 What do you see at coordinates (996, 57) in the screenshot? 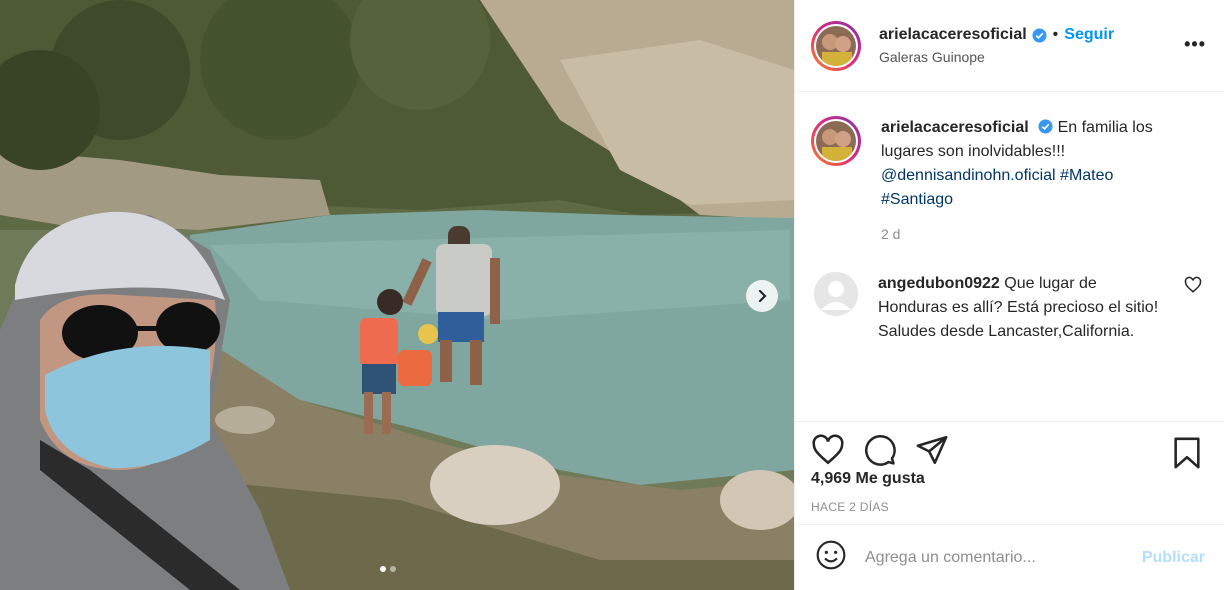
I see `post-location: Galeras Guinope` at bounding box center [996, 57].